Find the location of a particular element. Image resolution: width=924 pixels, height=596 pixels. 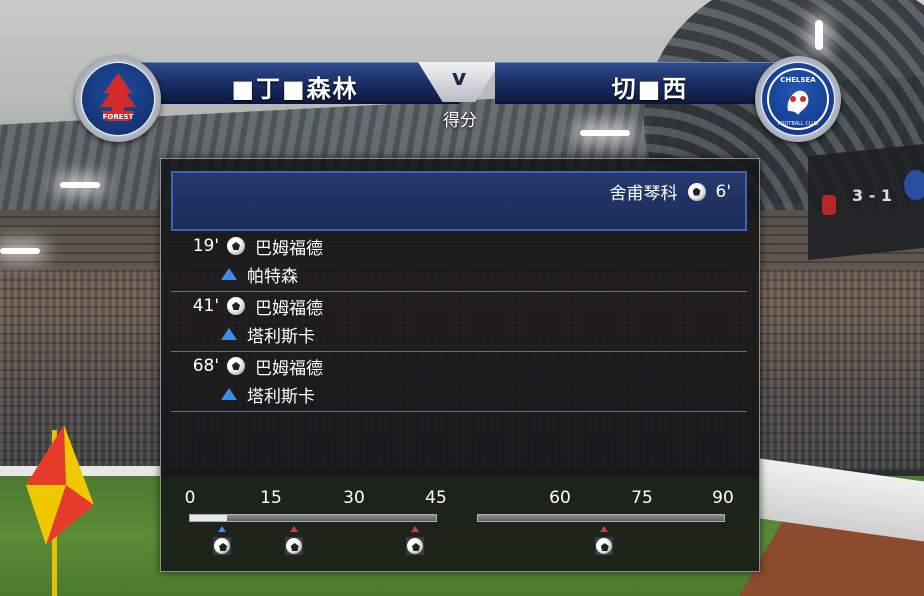

timeline-tick: 60 is located at coordinates (560, 498).